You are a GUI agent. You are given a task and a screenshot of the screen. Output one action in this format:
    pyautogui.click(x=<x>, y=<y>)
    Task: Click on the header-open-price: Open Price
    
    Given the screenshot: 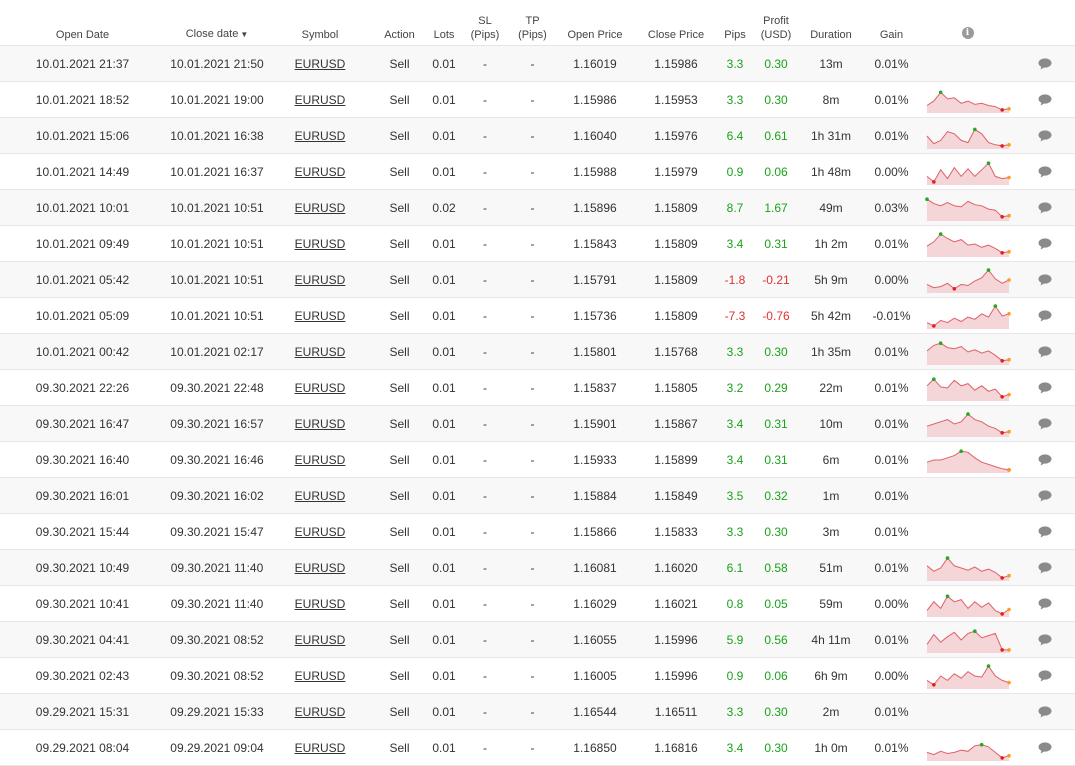 What is the action you would take?
    pyautogui.click(x=595, y=23)
    